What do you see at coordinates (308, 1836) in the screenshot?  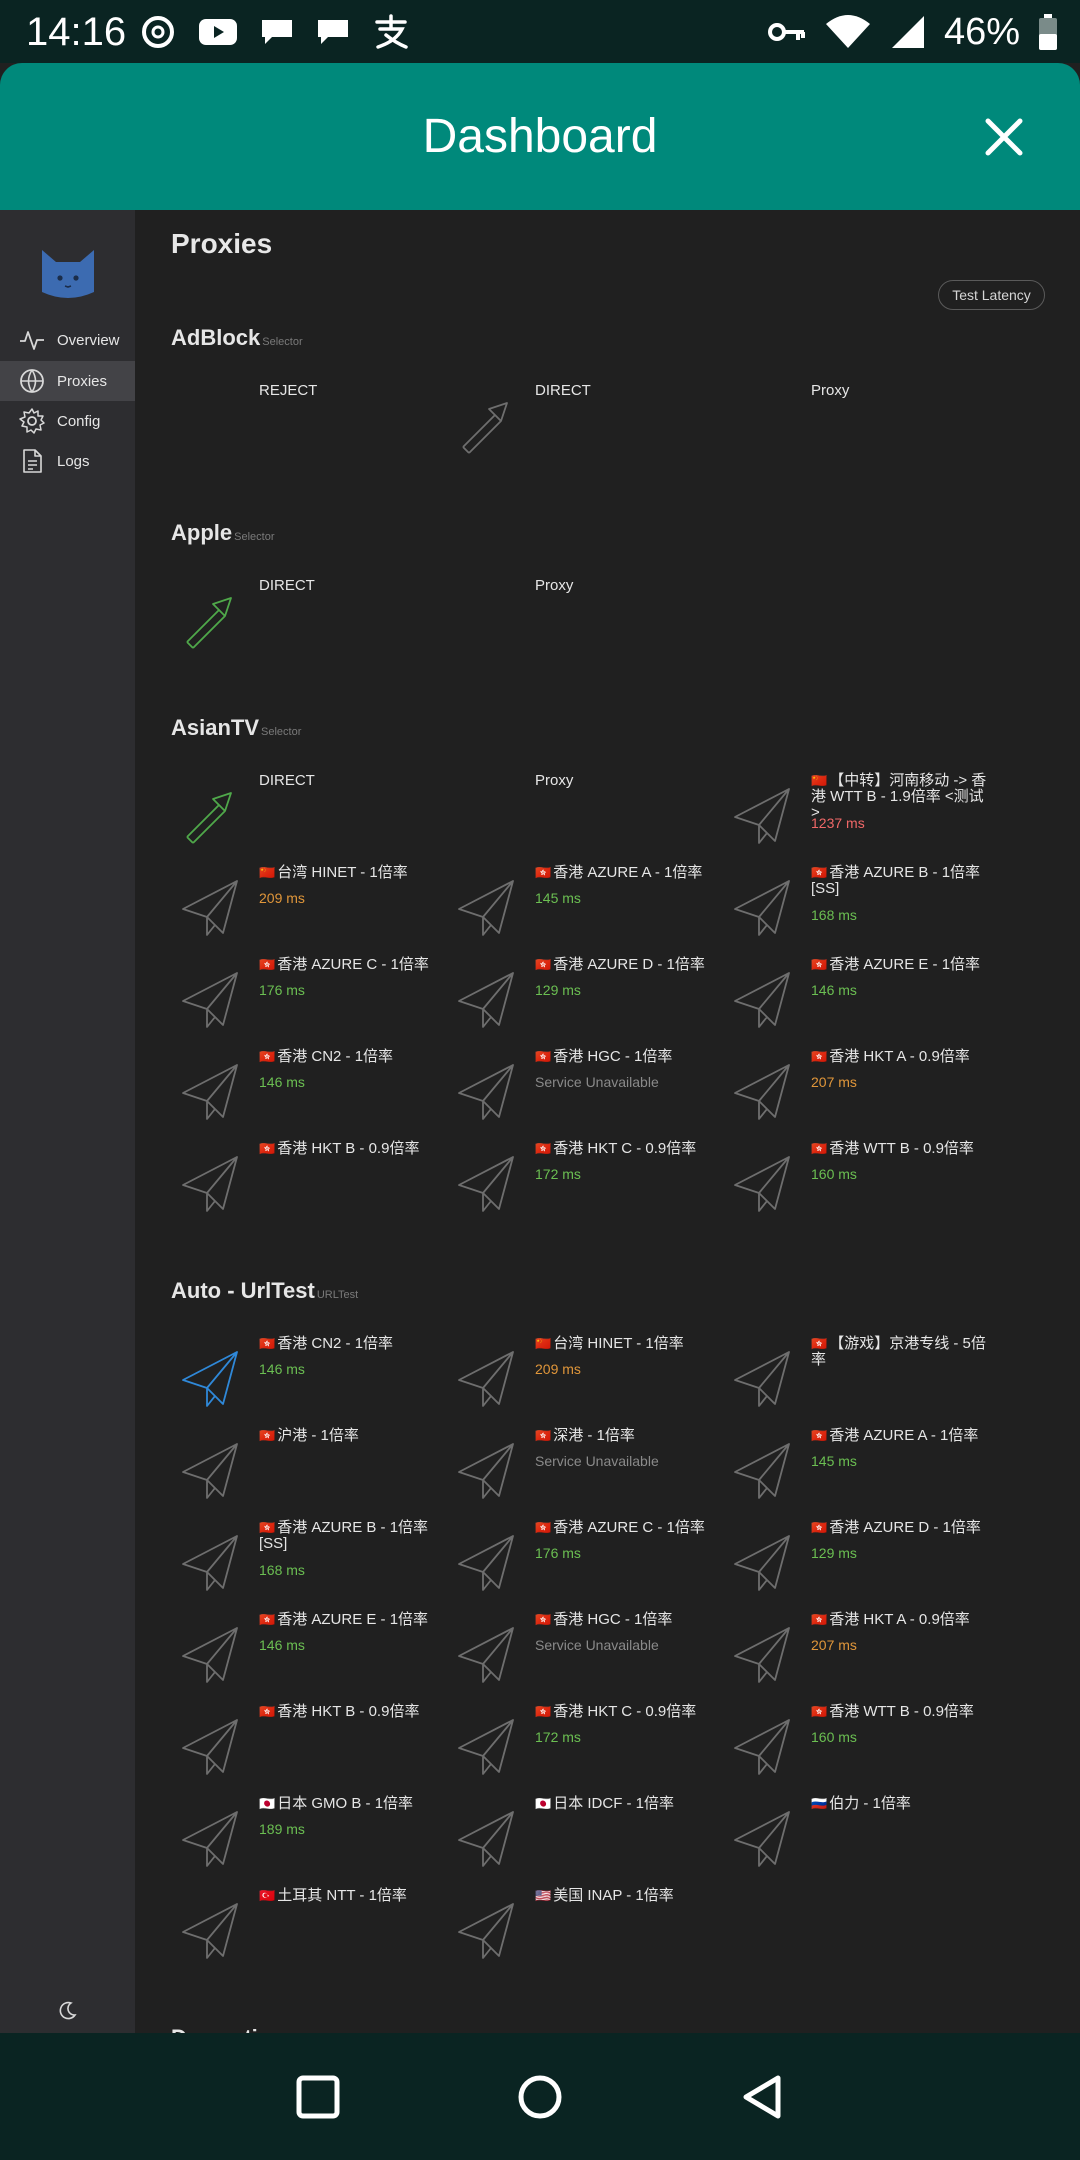 I see `proxy-card: 🇯🇵 日本 GMO B - 1倍率 189 ms` at bounding box center [308, 1836].